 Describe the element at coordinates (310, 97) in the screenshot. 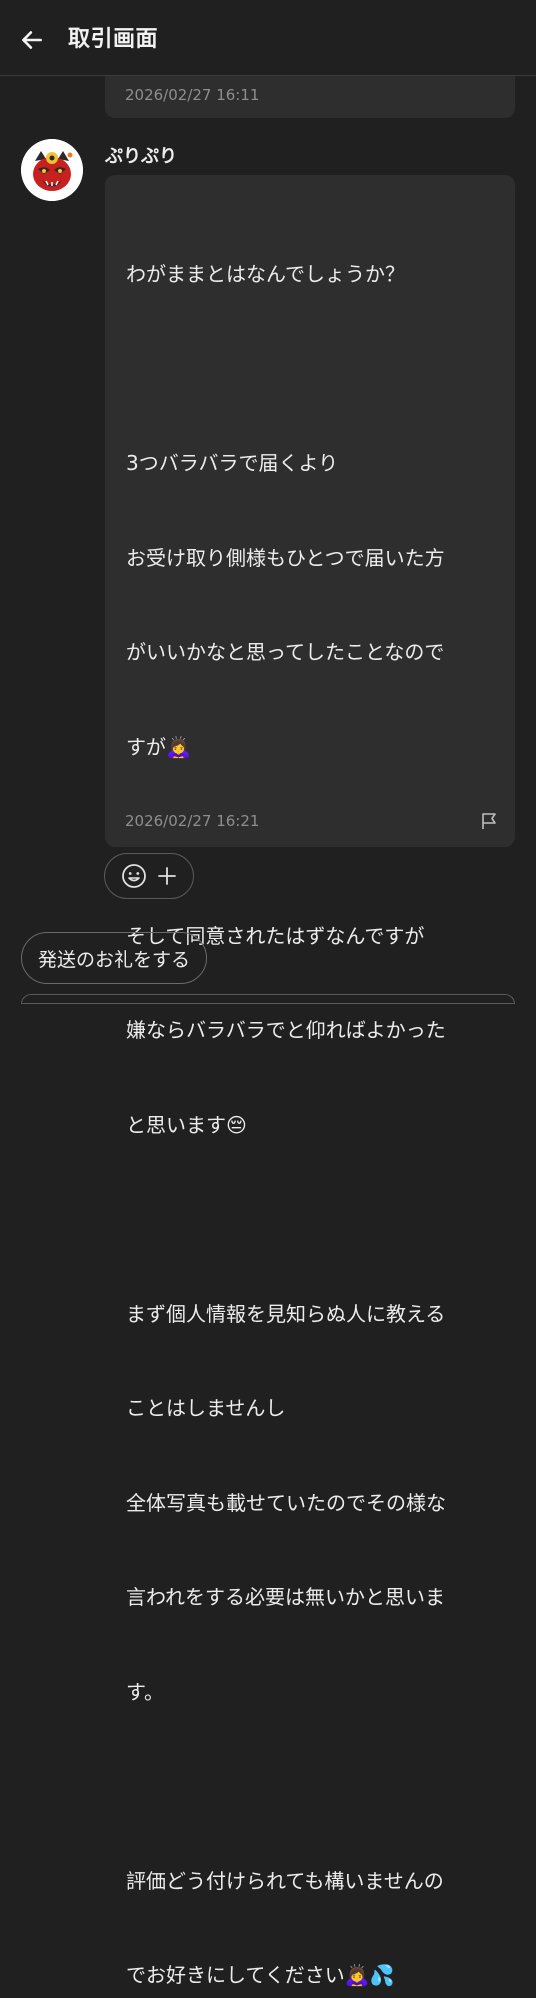

I see `previous-message-bubble: 2026/02/27 16:11` at that location.